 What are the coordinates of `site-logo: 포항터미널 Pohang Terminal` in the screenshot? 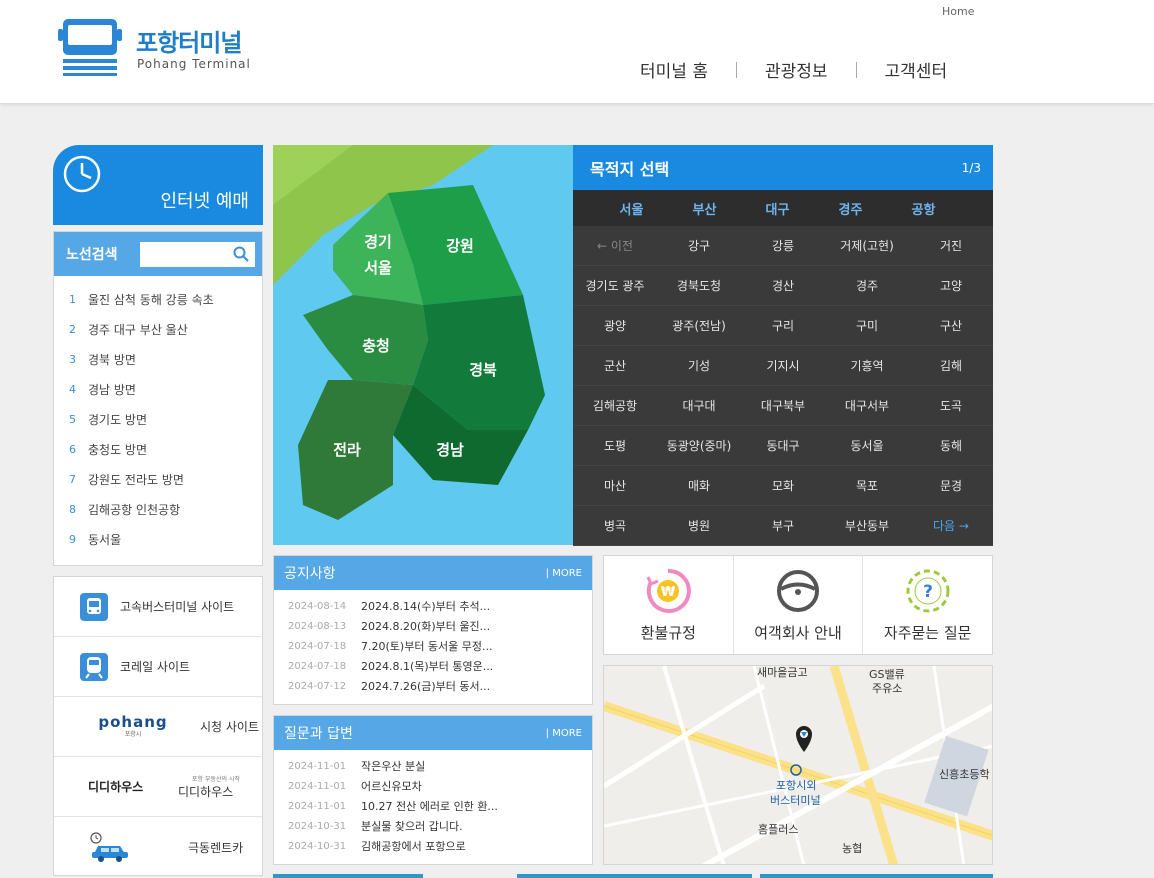 It's located at (157, 47).